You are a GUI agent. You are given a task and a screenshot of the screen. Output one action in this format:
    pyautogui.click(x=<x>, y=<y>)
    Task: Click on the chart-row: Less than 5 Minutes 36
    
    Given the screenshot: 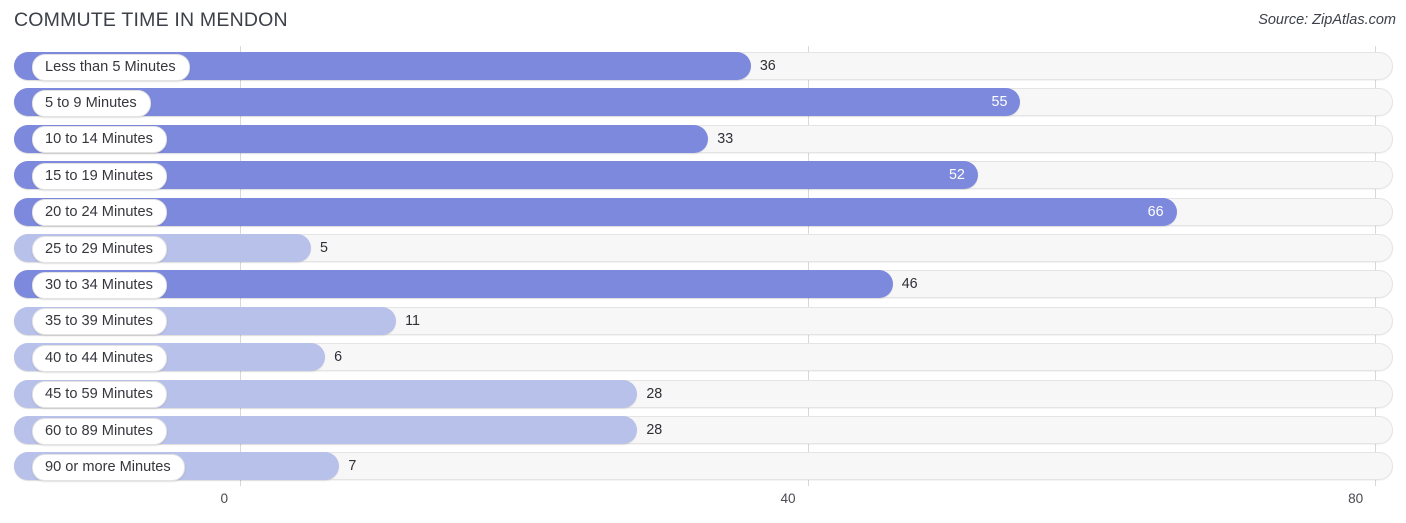 What is the action you would take?
    pyautogui.click(x=703, y=66)
    